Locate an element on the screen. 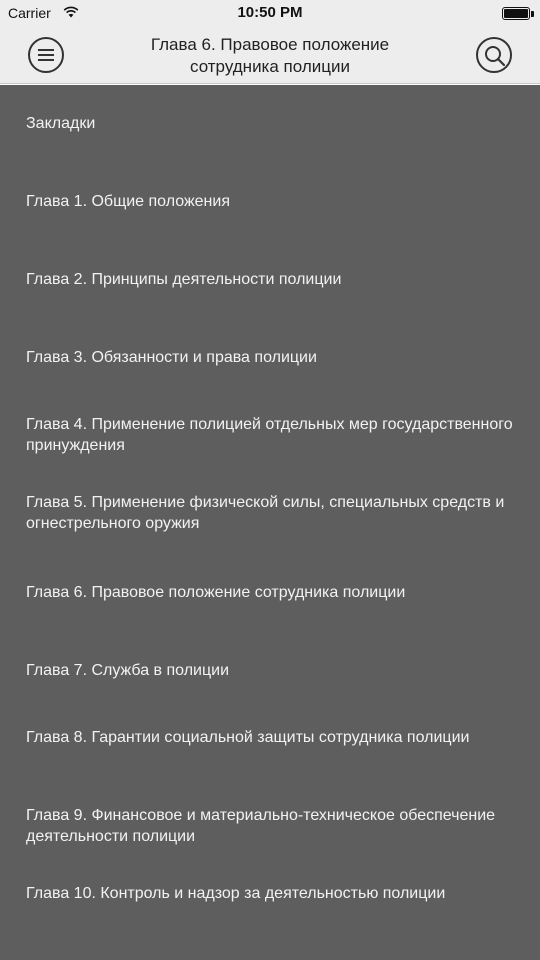  search-button is located at coordinates (494, 55).